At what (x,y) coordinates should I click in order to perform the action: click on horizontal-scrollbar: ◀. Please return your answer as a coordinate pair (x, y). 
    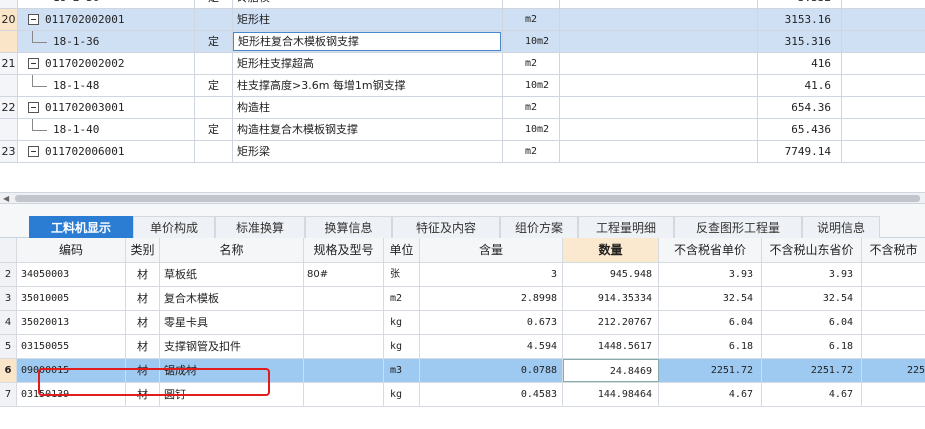
    Looking at the image, I should click on (462, 198).